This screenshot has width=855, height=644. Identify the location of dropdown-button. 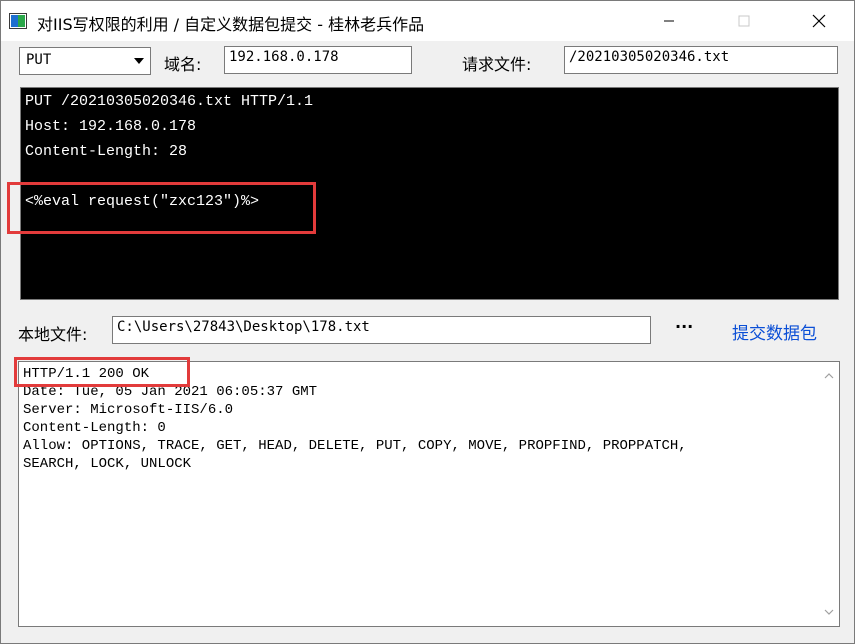
(139, 61).